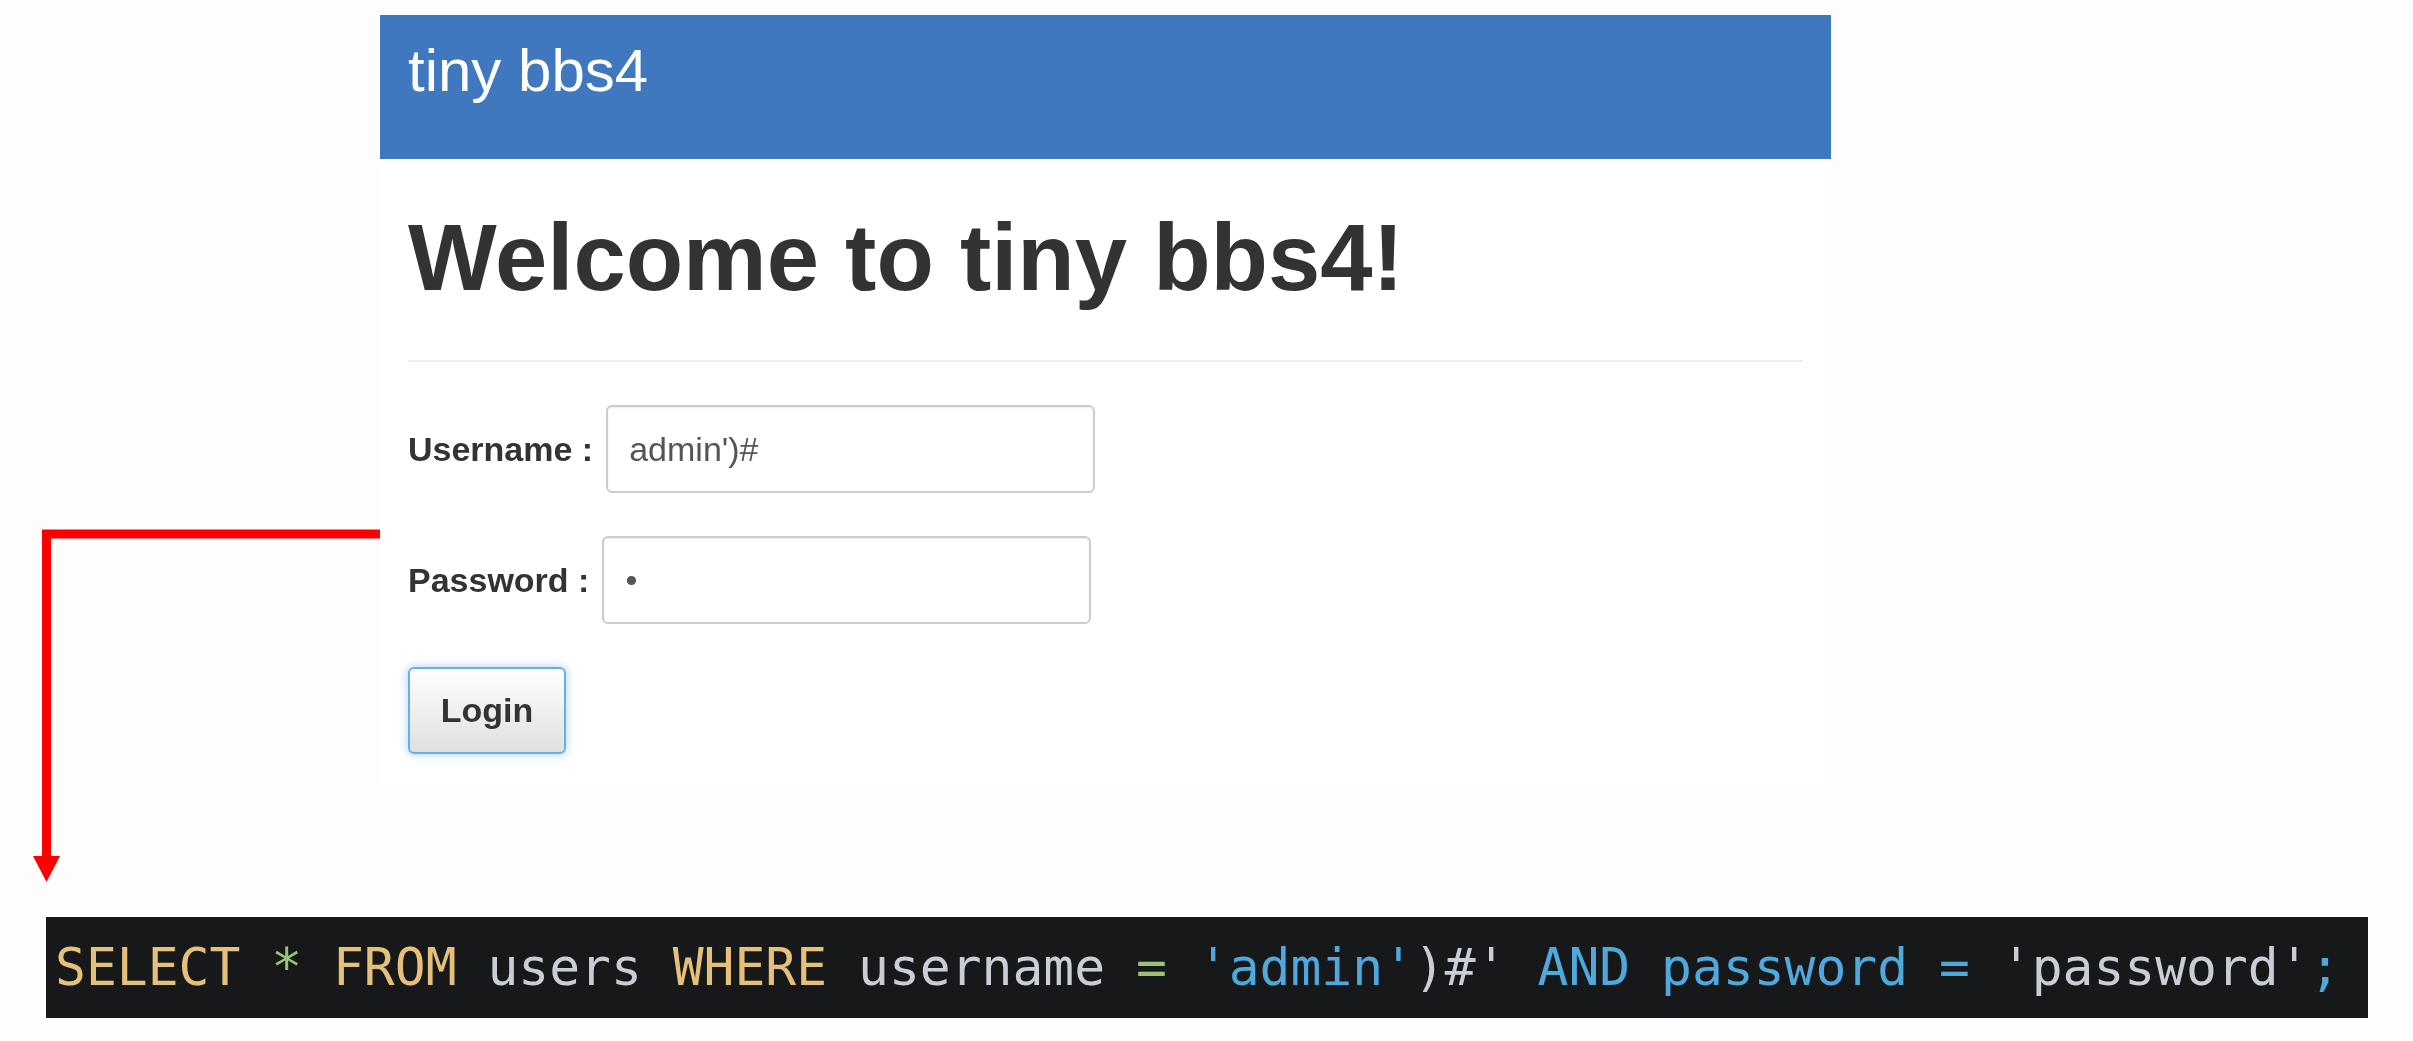  What do you see at coordinates (906, 258) in the screenshot?
I see `welcome-heading: Welcome to tiny bbs4!` at bounding box center [906, 258].